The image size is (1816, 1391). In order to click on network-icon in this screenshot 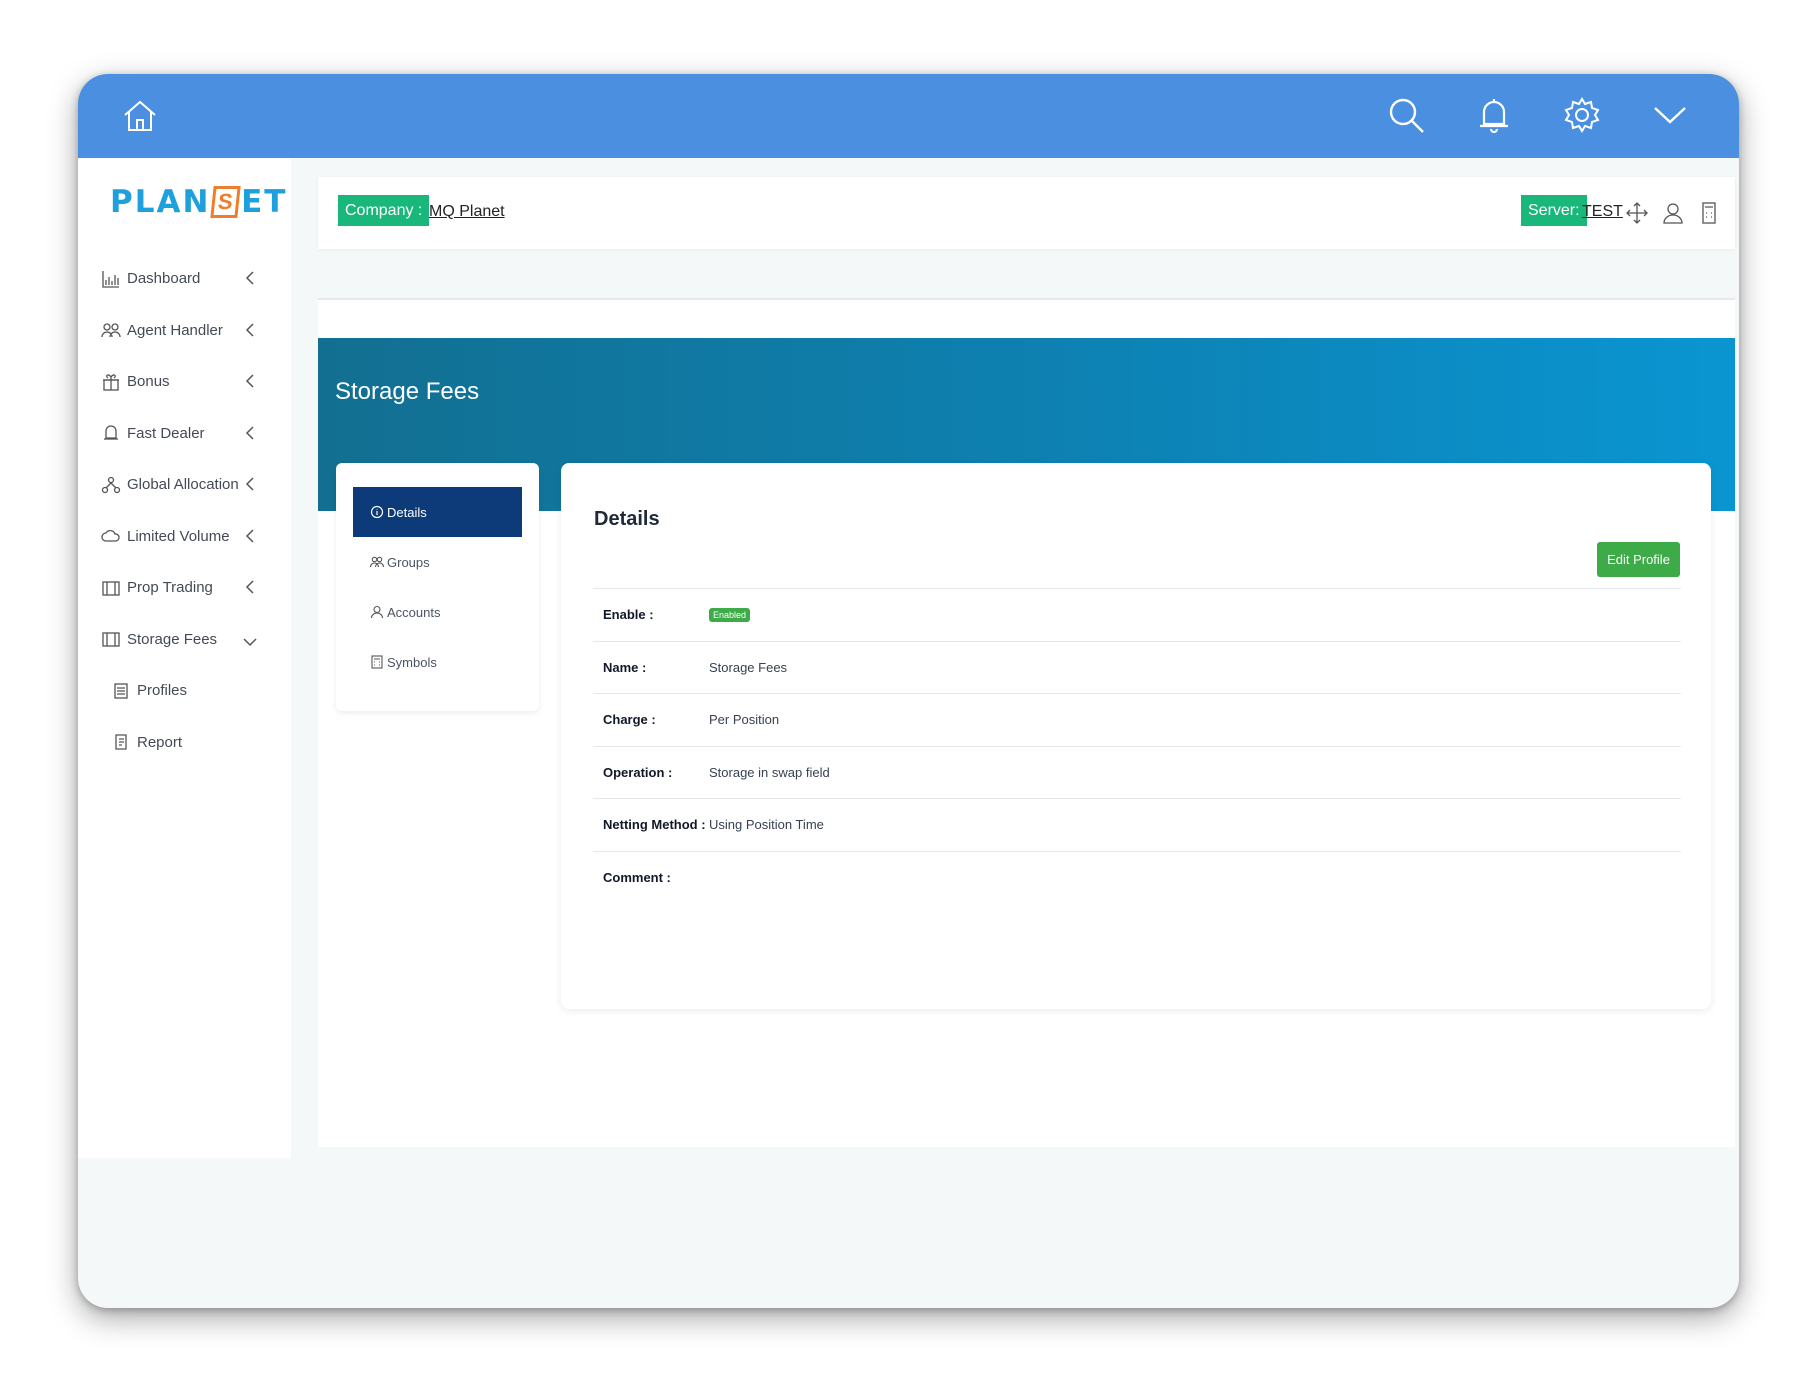, I will do `click(111, 485)`.